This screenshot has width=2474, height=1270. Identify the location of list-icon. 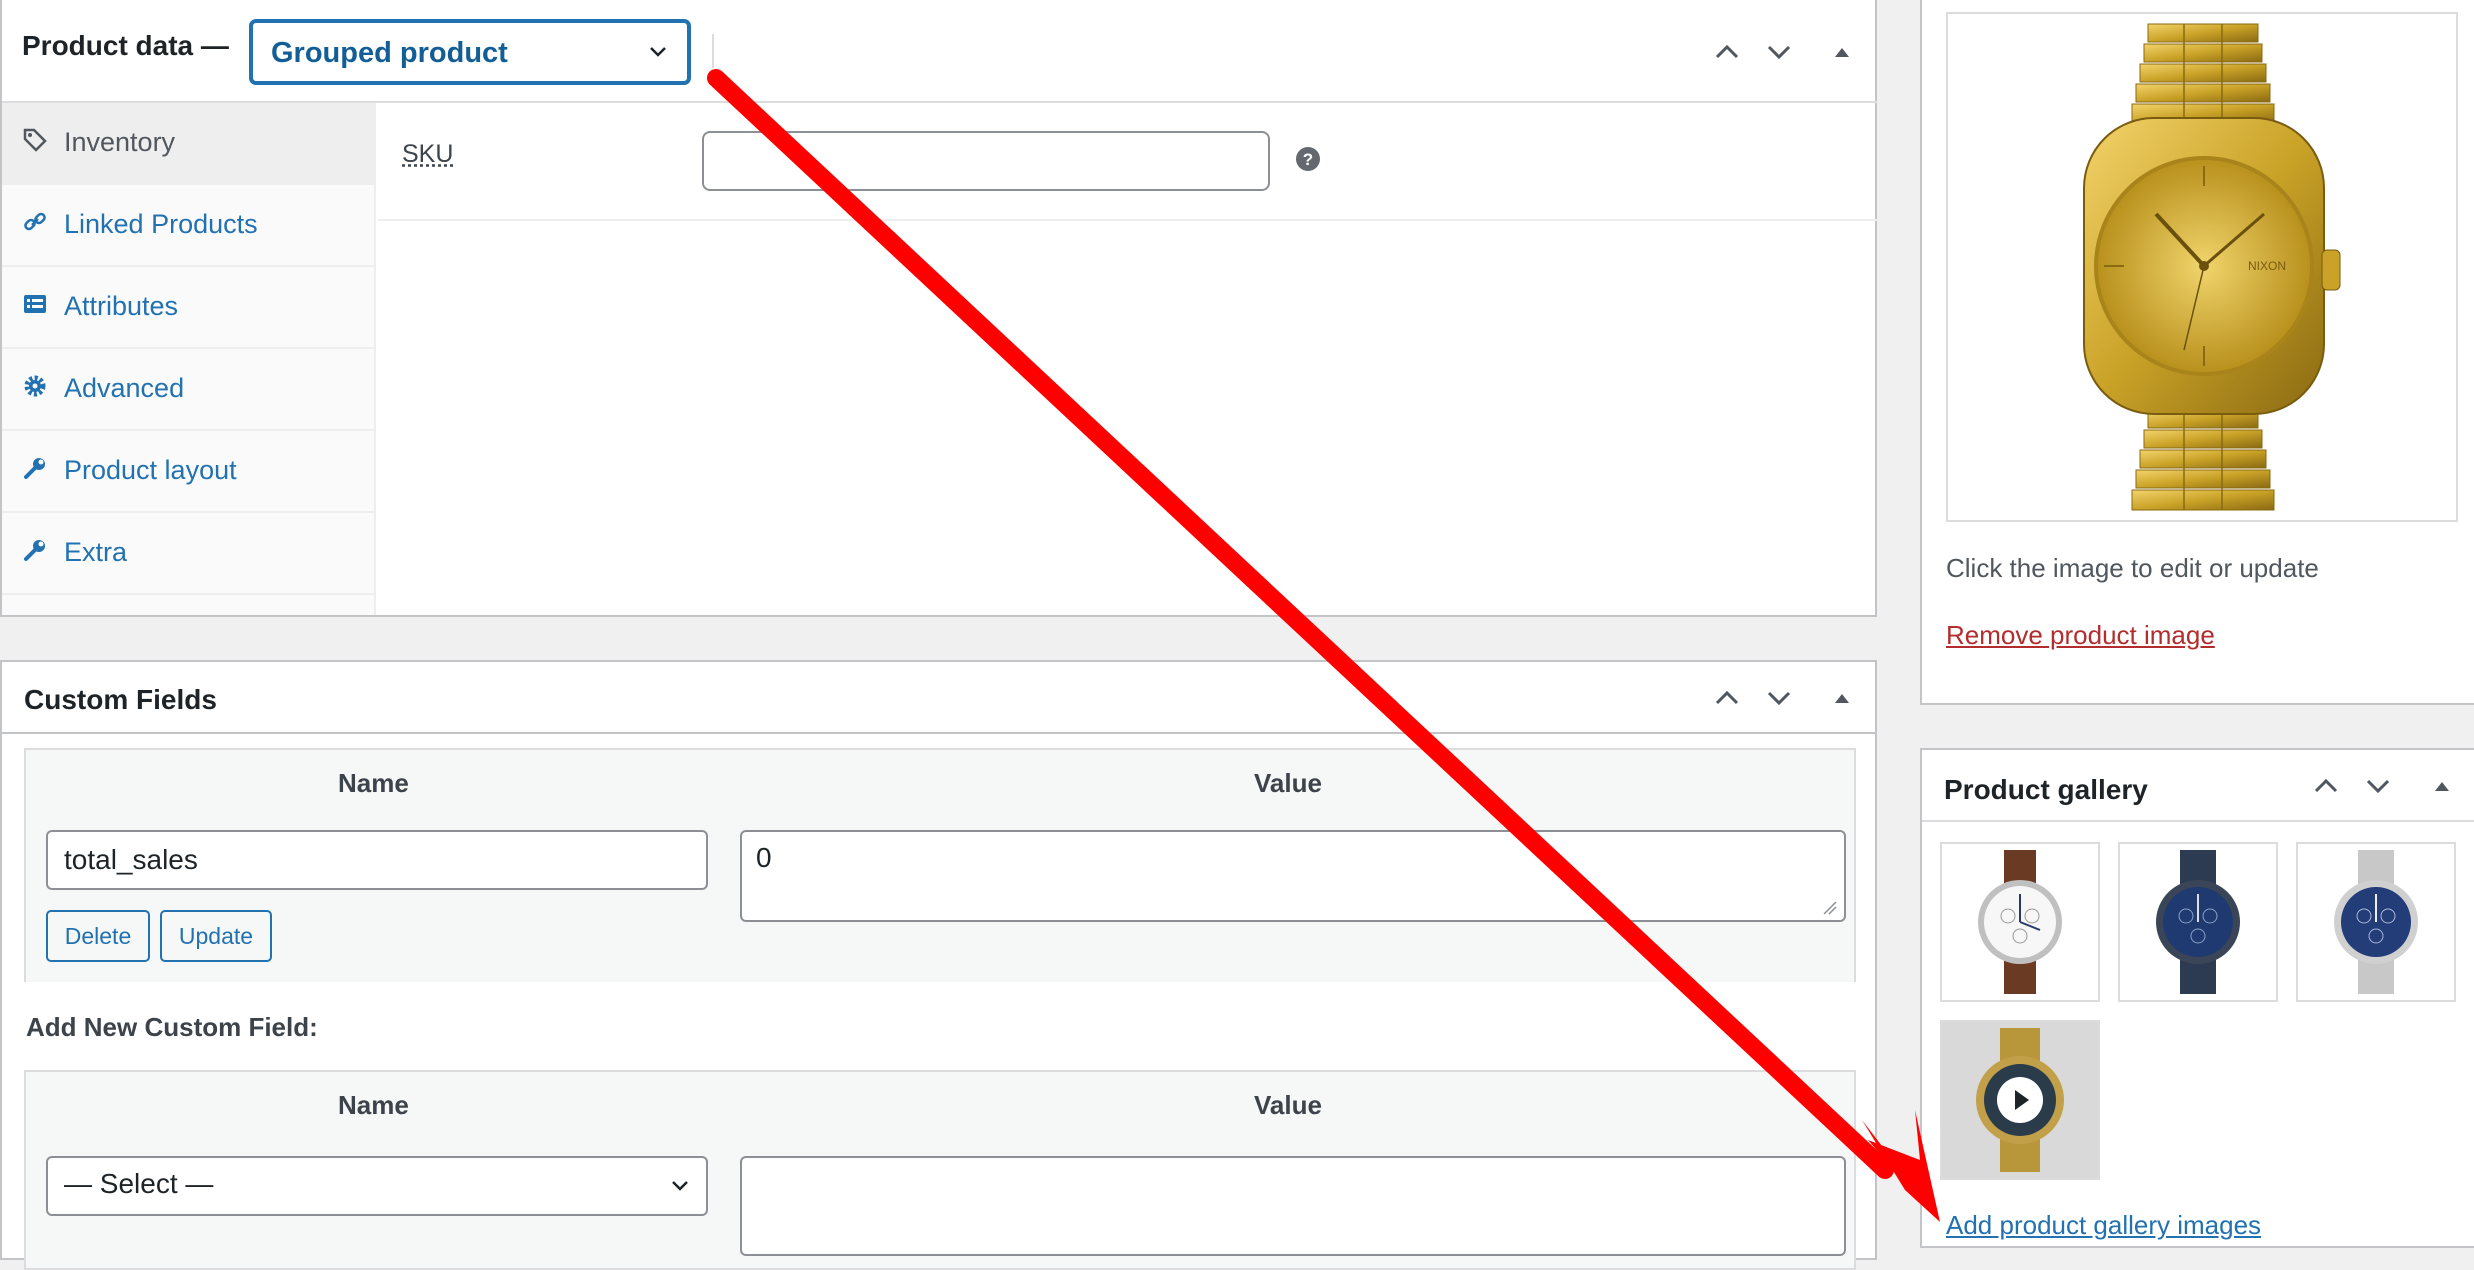
(35, 304).